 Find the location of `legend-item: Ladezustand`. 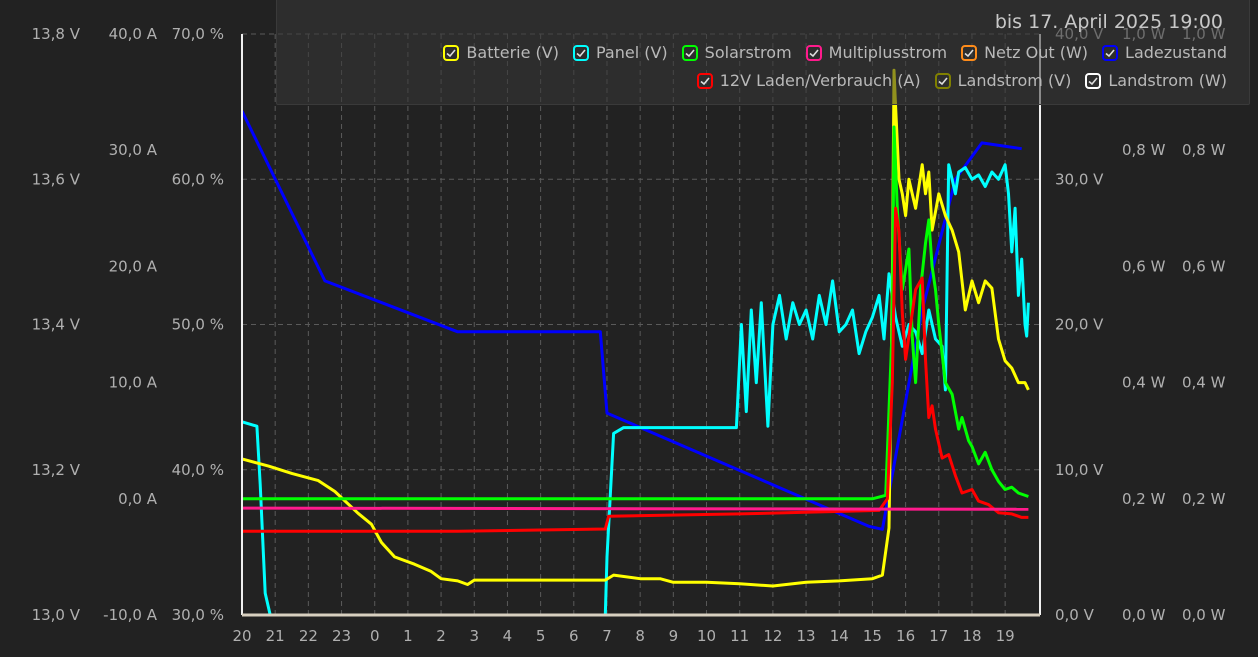

legend-item: Ladezustand is located at coordinates (1164, 52).